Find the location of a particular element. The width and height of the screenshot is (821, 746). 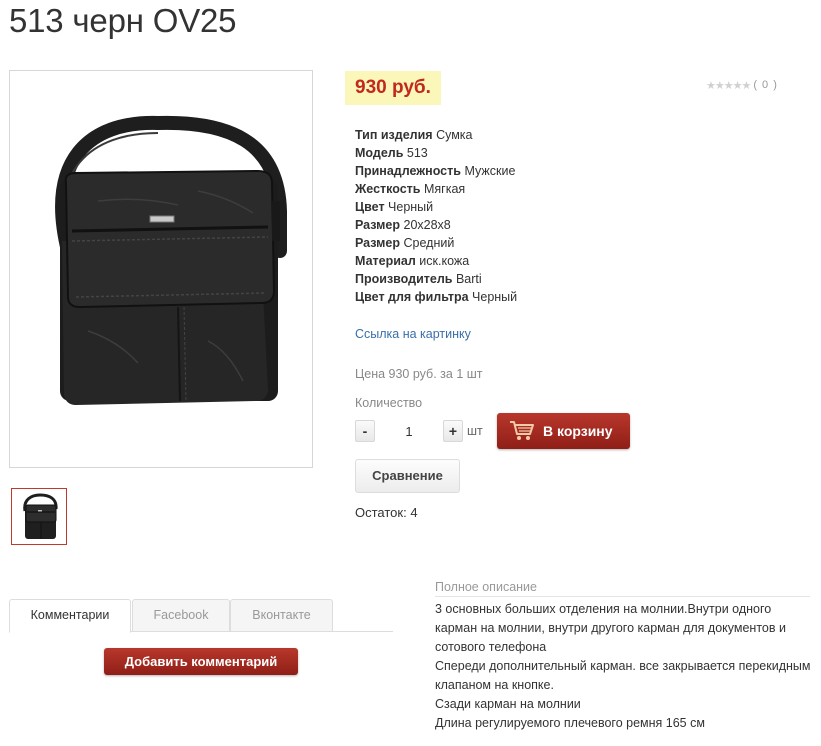

product-thumbnail is located at coordinates (39, 516).